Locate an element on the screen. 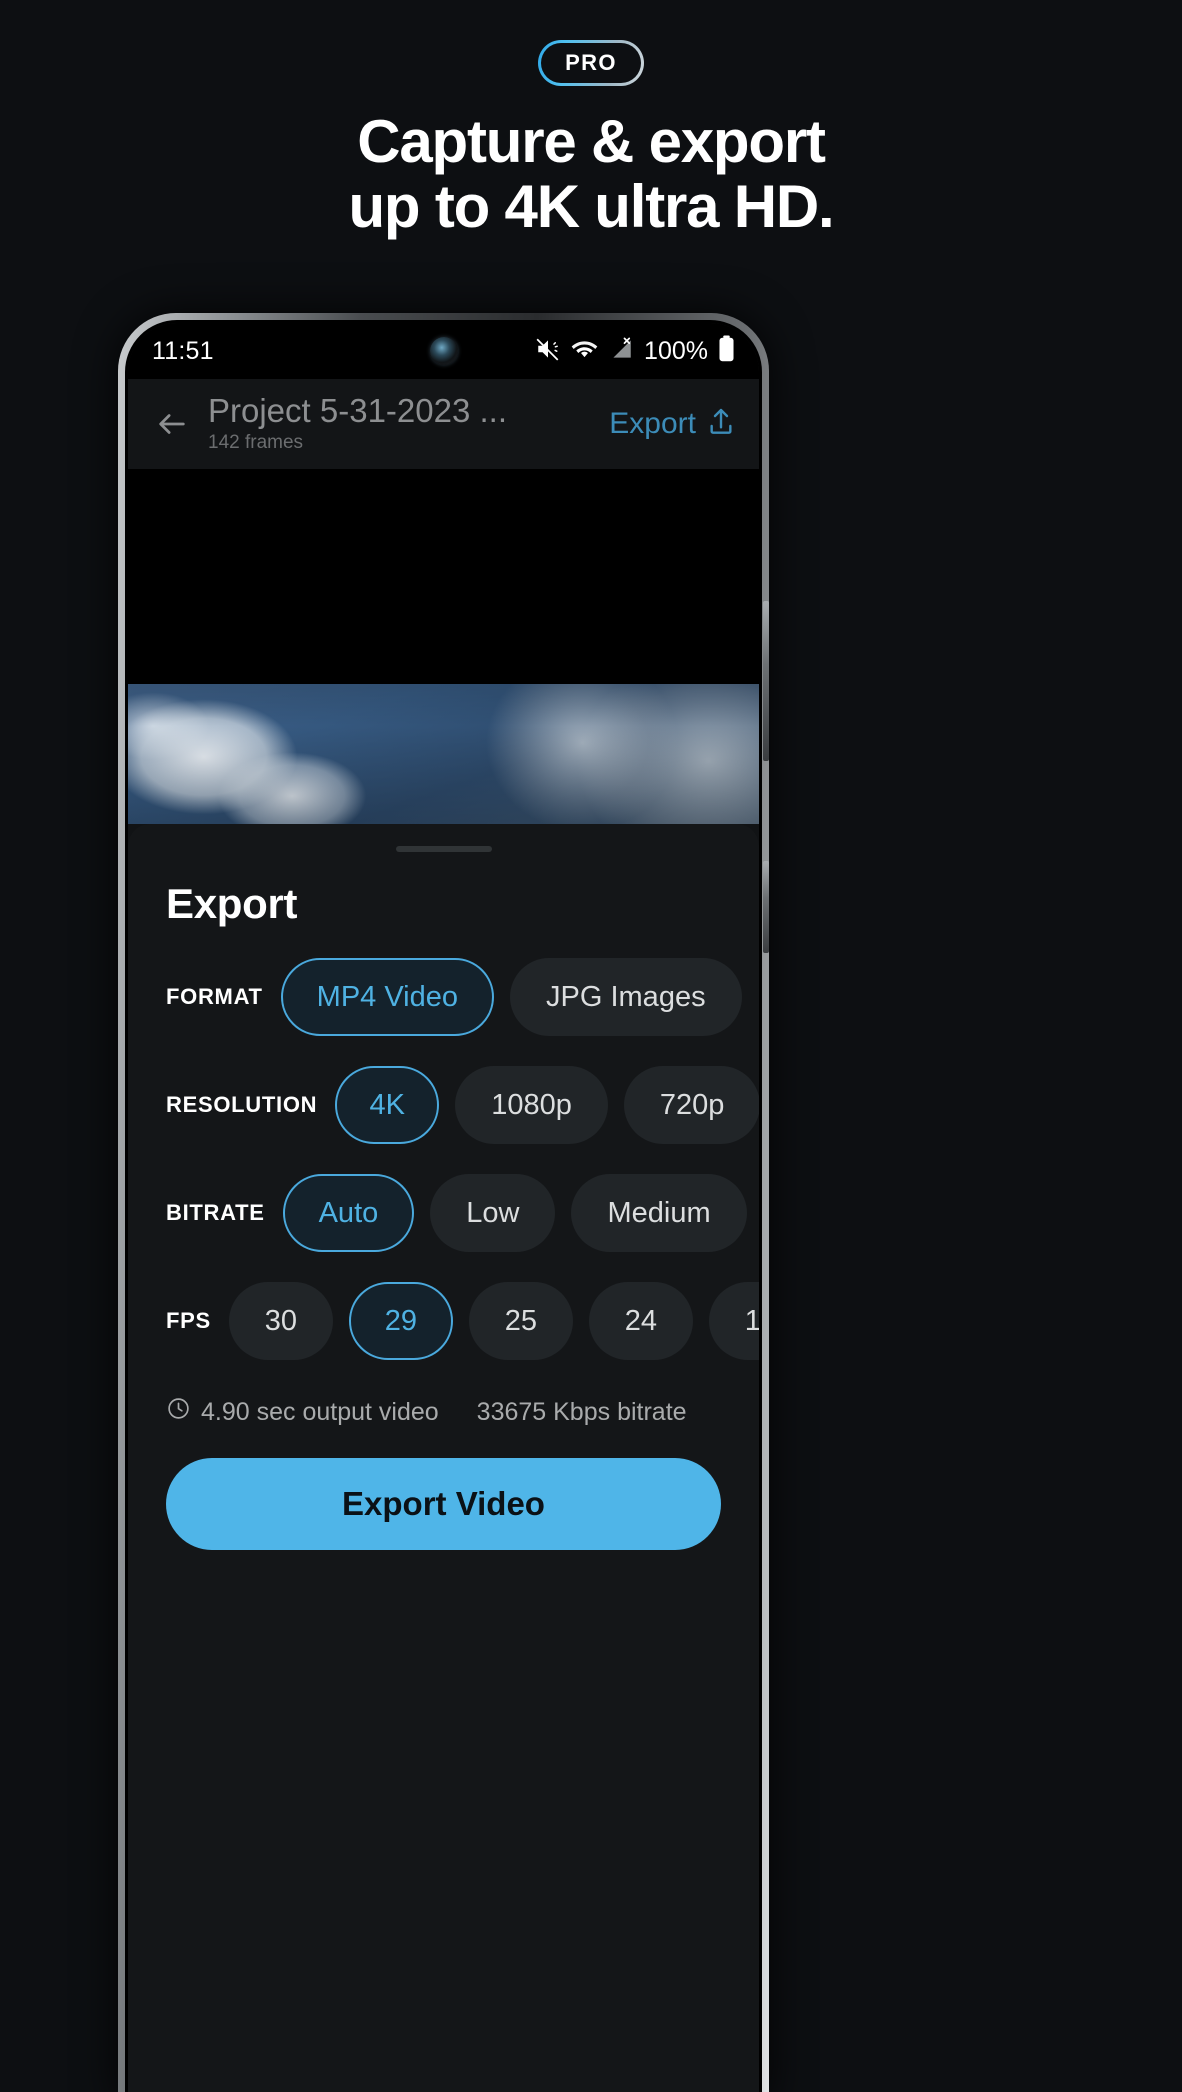  chip-format-jpg: JPG Images is located at coordinates (626, 997).